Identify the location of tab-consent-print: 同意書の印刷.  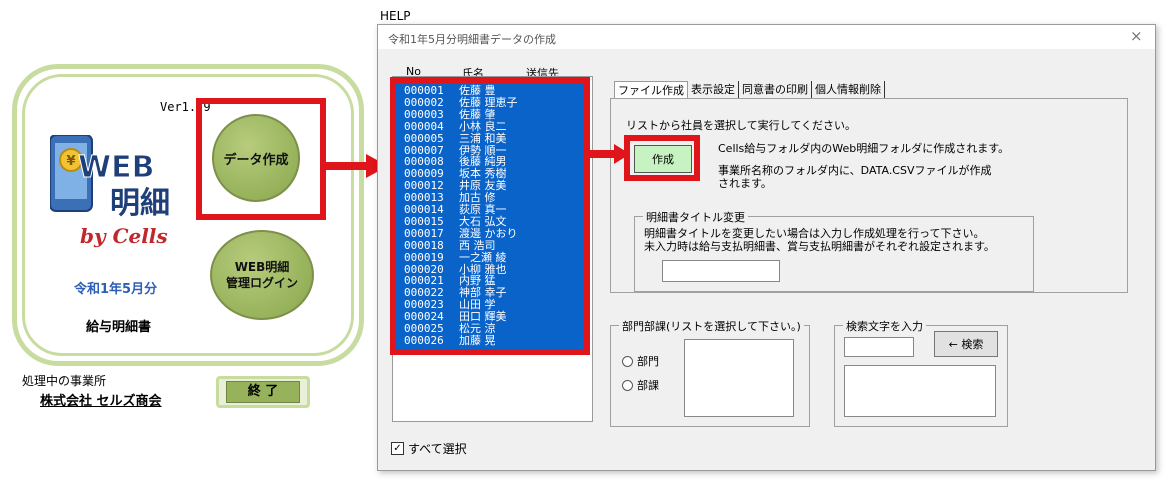
(775, 89).